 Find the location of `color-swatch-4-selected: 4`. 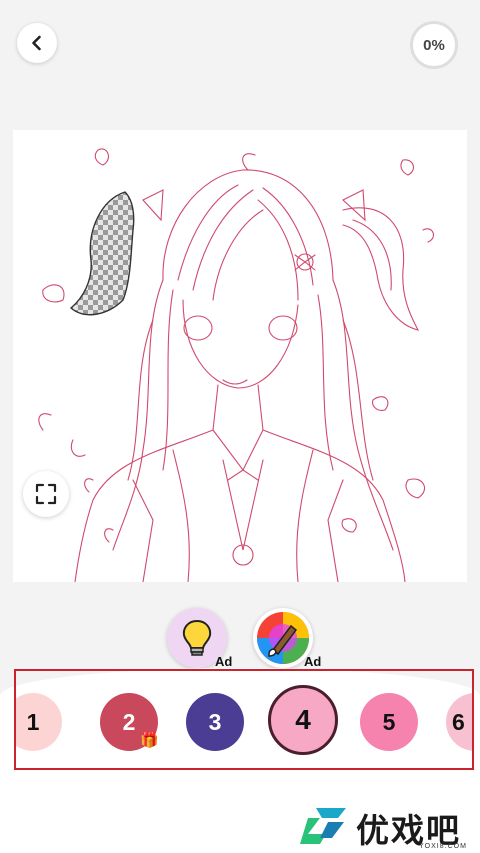

color-swatch-4-selected: 4 is located at coordinates (303, 720).